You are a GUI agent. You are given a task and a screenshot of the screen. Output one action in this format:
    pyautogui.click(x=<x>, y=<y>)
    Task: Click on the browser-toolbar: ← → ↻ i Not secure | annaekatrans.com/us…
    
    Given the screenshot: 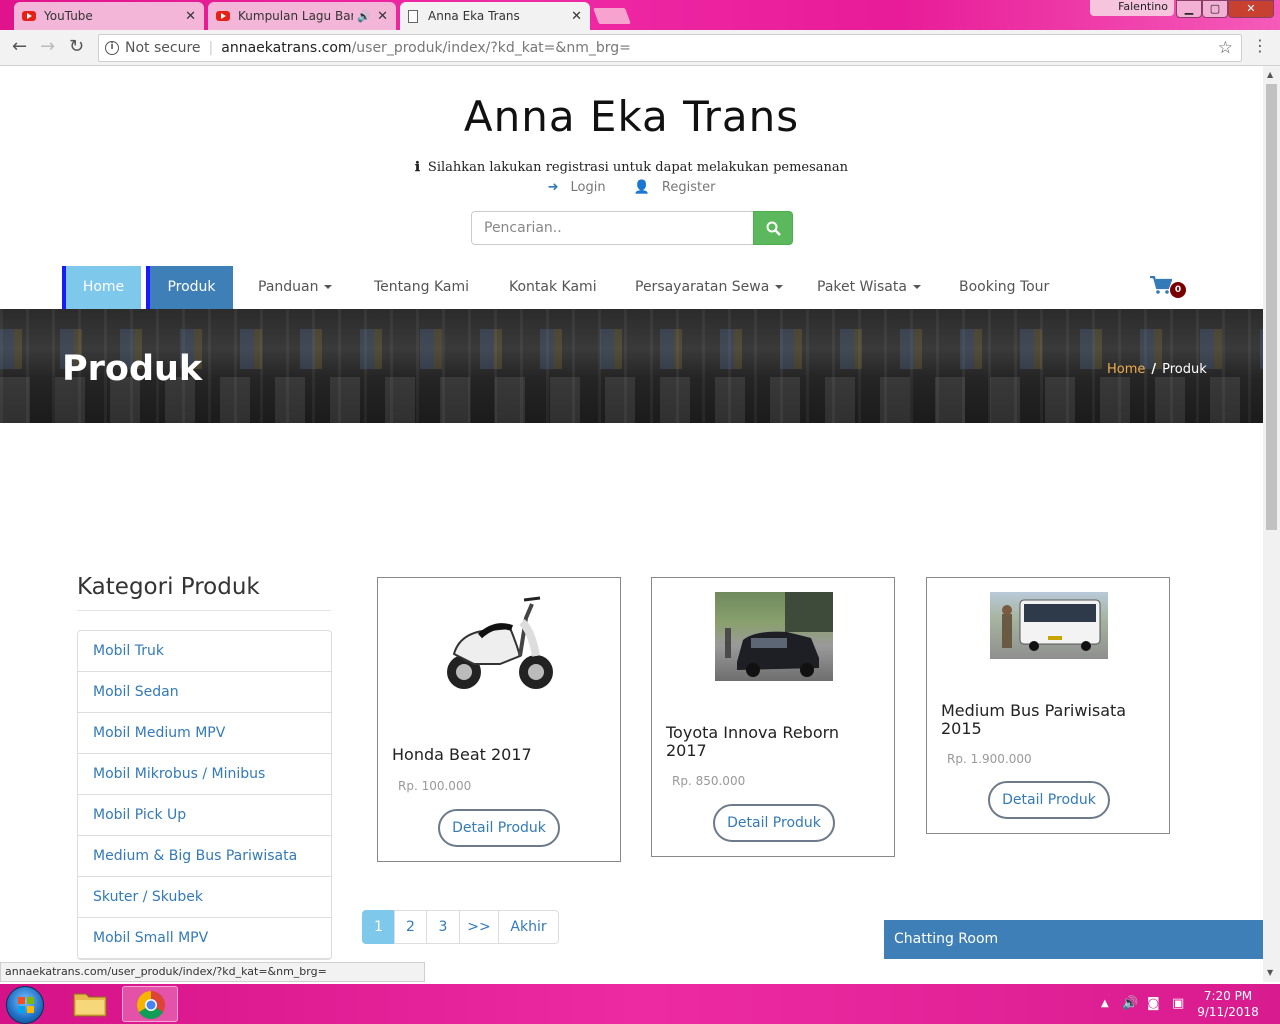 What is the action you would take?
    pyautogui.click(x=640, y=48)
    